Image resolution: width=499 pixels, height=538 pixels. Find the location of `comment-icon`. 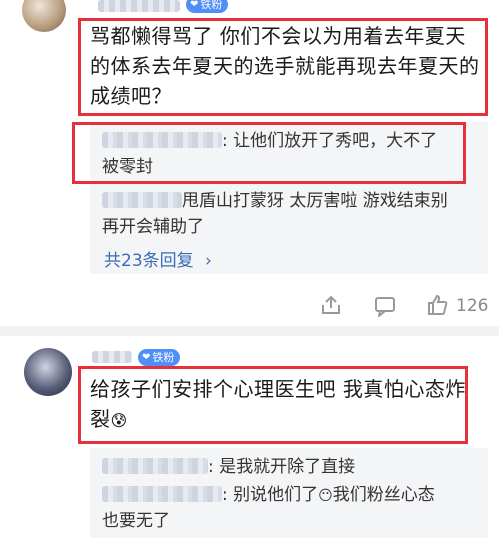

comment-icon is located at coordinates (385, 306).